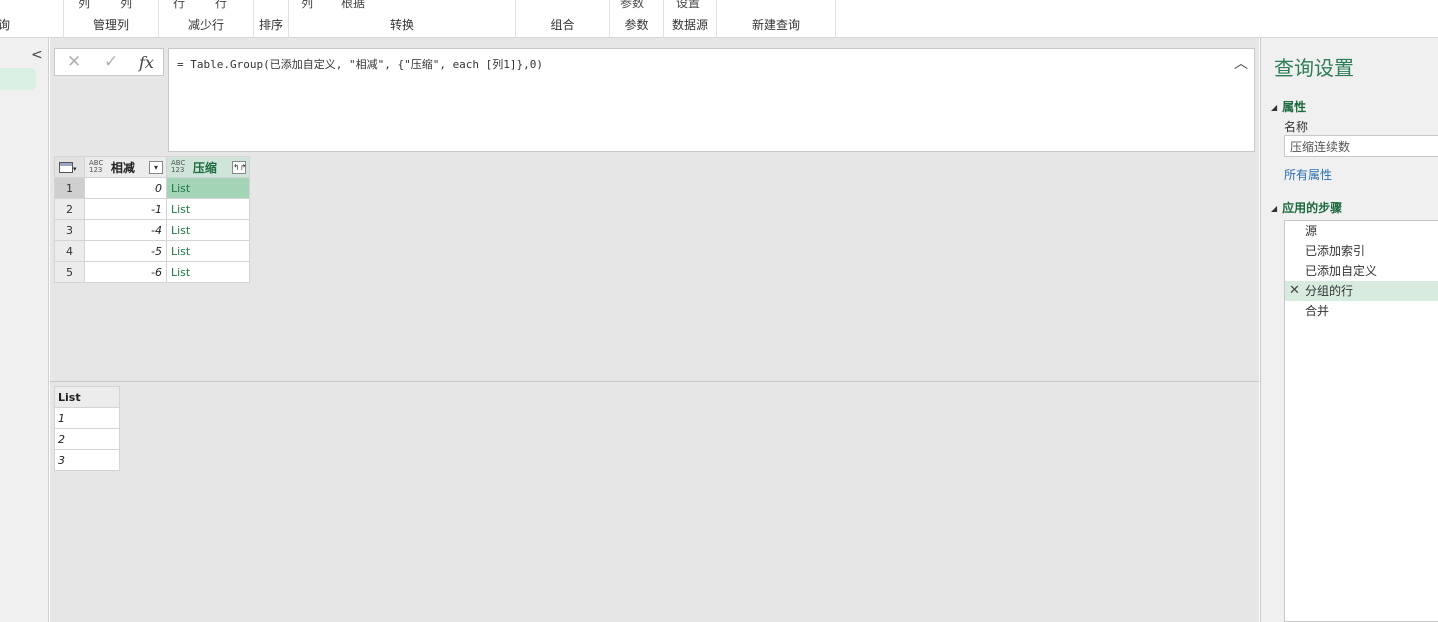 The image size is (1438, 622). Describe the element at coordinates (66, 167) in the screenshot. I see `table-icon` at that location.